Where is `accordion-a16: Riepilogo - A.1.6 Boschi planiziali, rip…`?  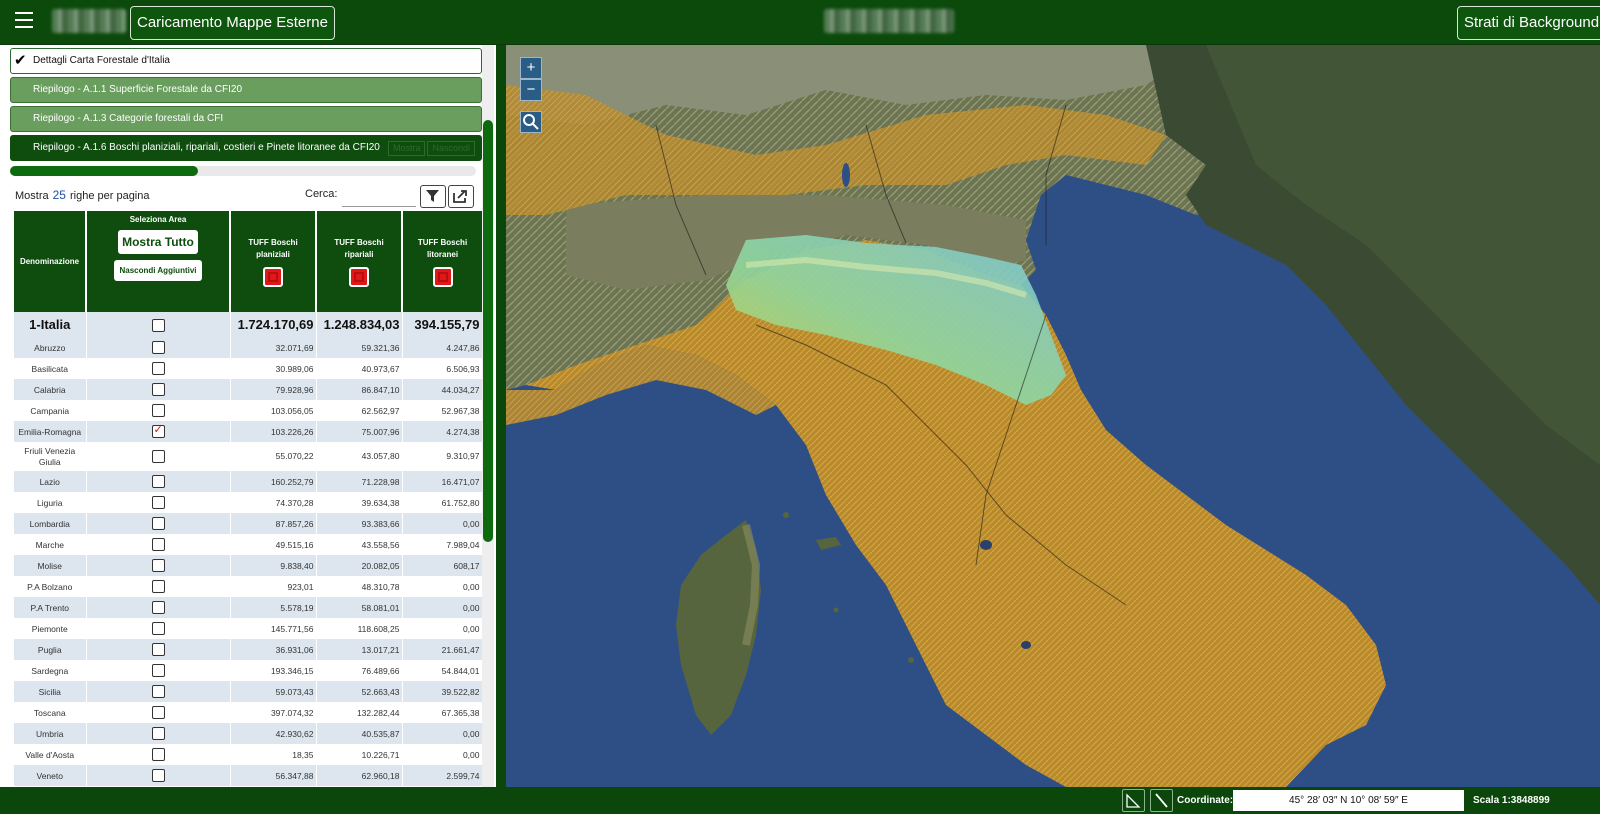
accordion-a16: Riepilogo - A.1.6 Boschi planiziali, rip… is located at coordinates (246, 148).